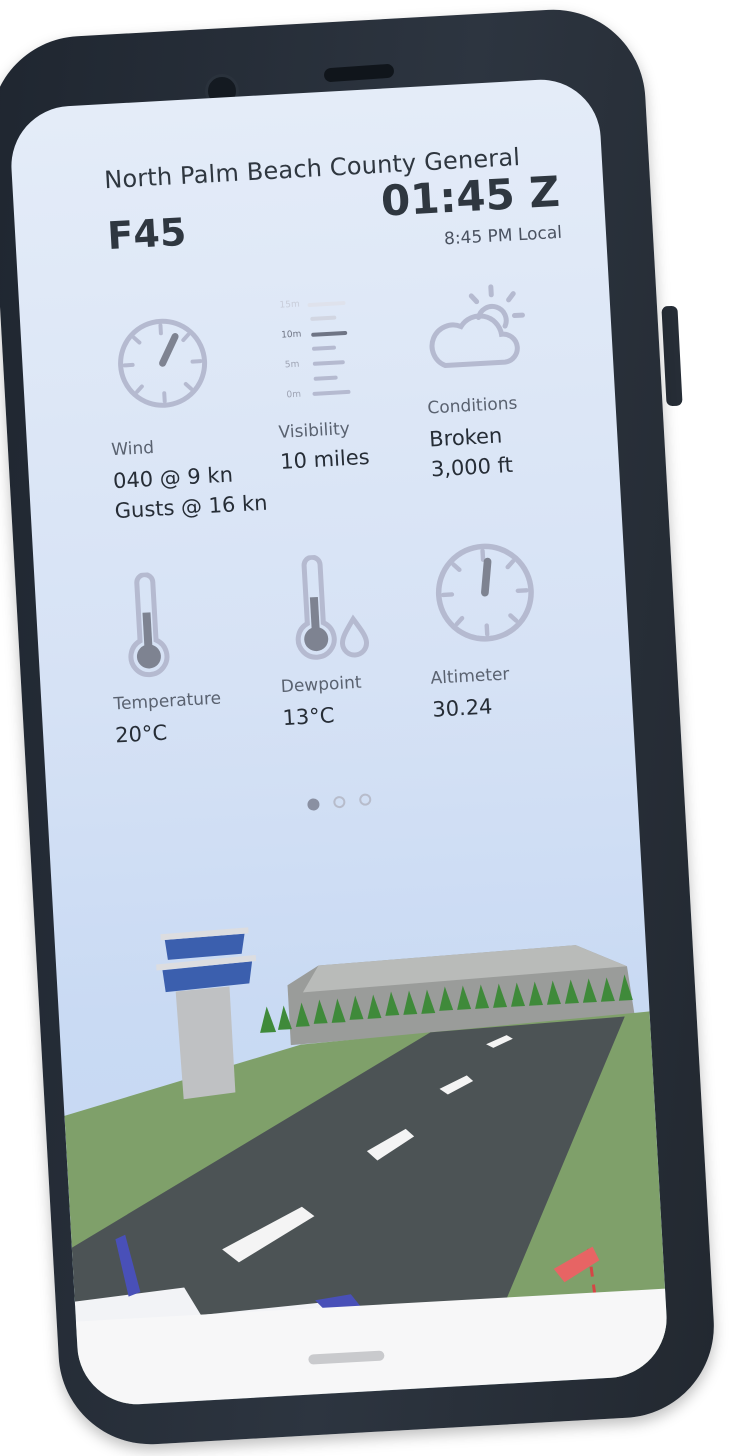  What do you see at coordinates (329, 348) in the screenshot?
I see `visibility-bars` at bounding box center [329, 348].